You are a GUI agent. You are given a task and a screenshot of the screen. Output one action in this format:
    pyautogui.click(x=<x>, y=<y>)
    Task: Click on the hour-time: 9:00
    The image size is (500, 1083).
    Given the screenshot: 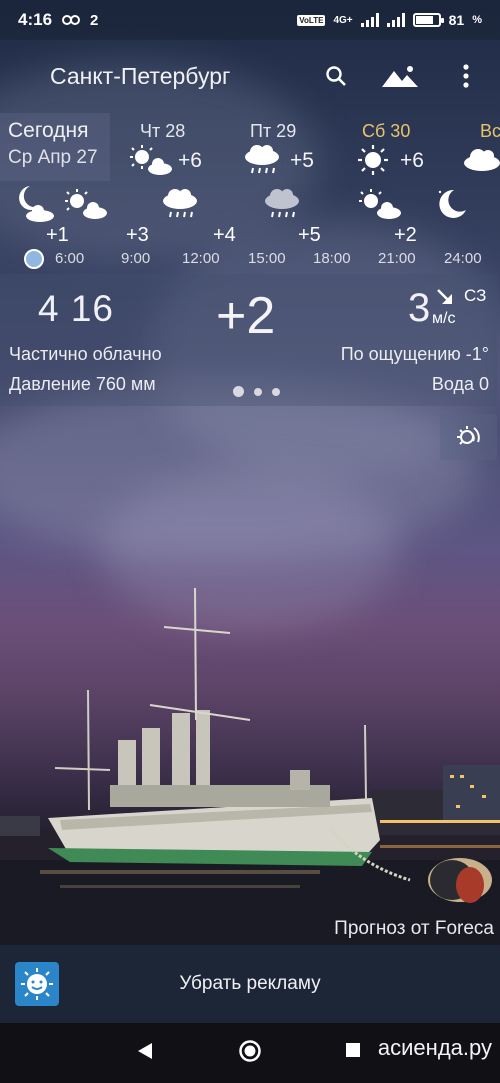 What is the action you would take?
    pyautogui.click(x=136, y=258)
    